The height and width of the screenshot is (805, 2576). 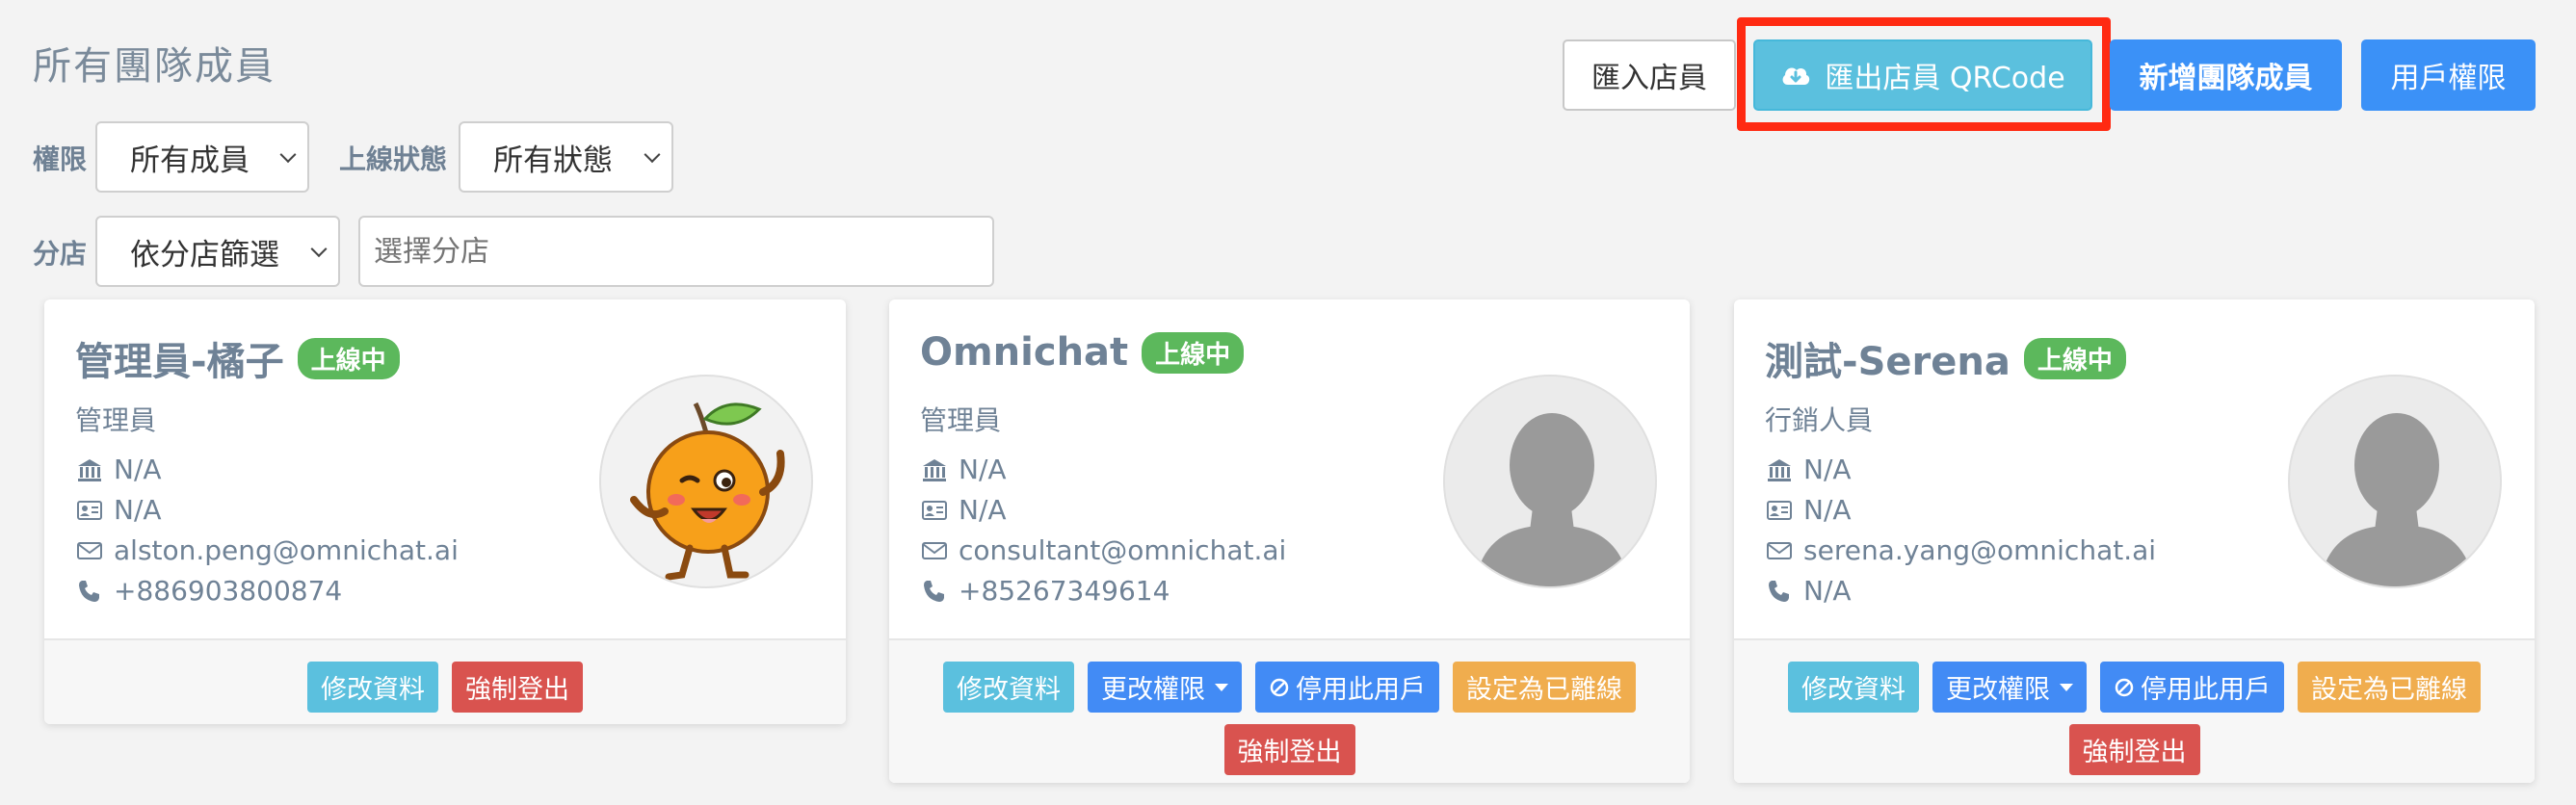 What do you see at coordinates (1828, 591) in the screenshot?
I see `member-phone-value: N/A` at bounding box center [1828, 591].